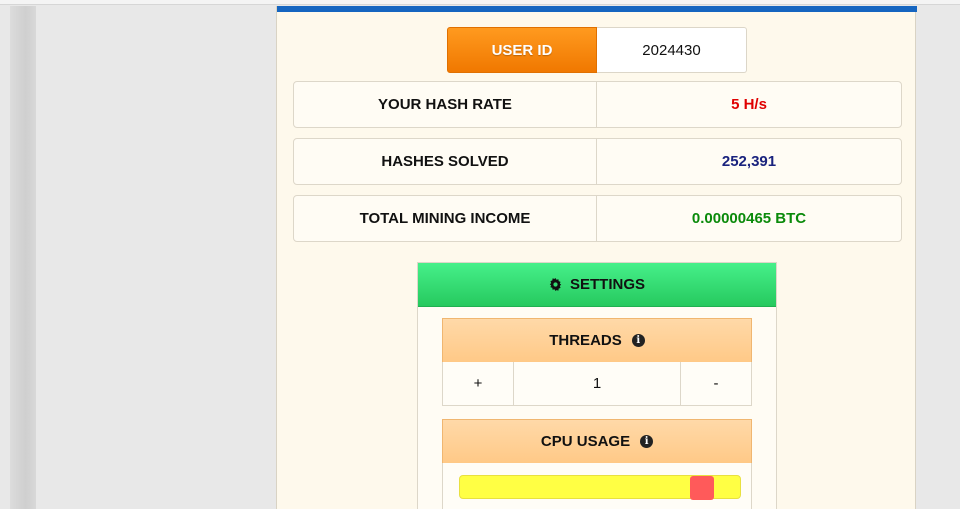 The image size is (960, 509). What do you see at coordinates (672, 50) in the screenshot?
I see `user-id-value: 2024430` at bounding box center [672, 50].